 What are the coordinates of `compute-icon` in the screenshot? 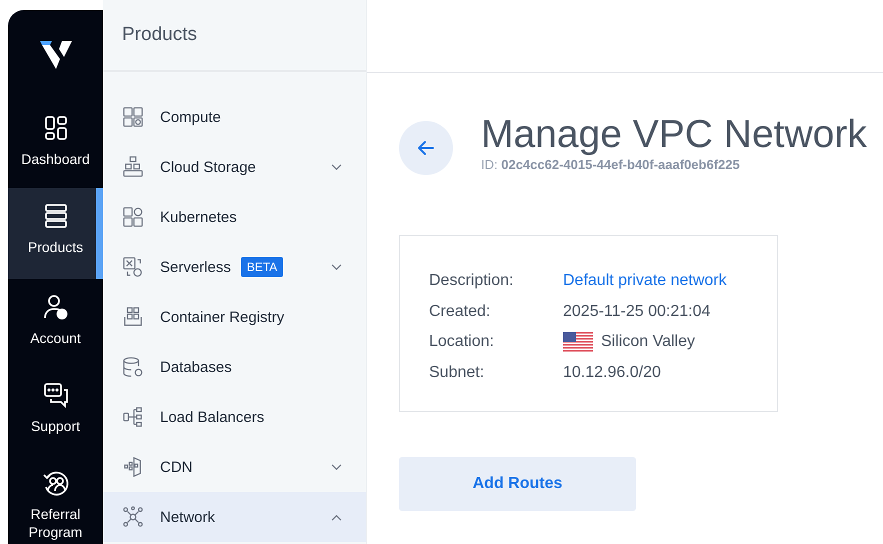 It's located at (133, 117).